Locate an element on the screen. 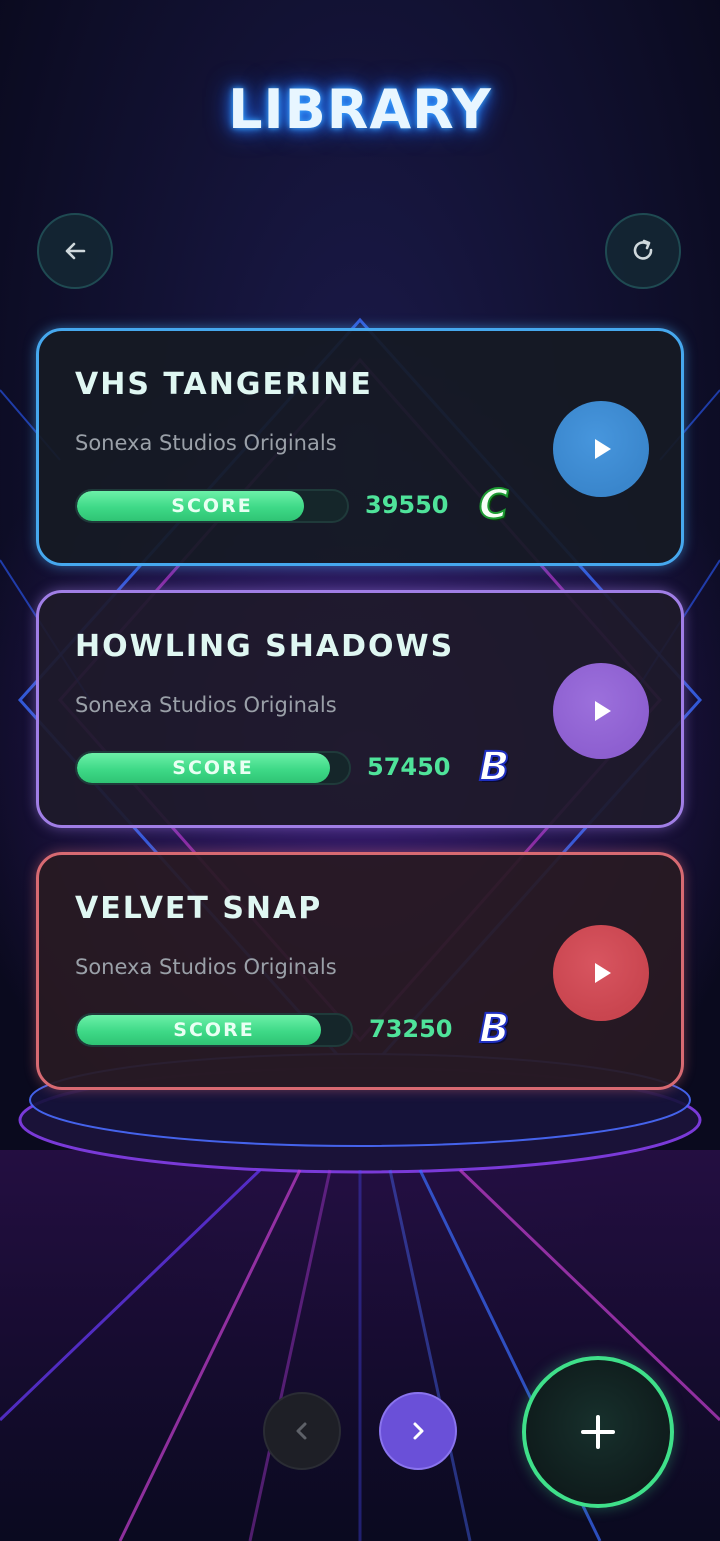 The width and height of the screenshot is (720, 1541). chevron-left-icon is located at coordinates (301, 1431).